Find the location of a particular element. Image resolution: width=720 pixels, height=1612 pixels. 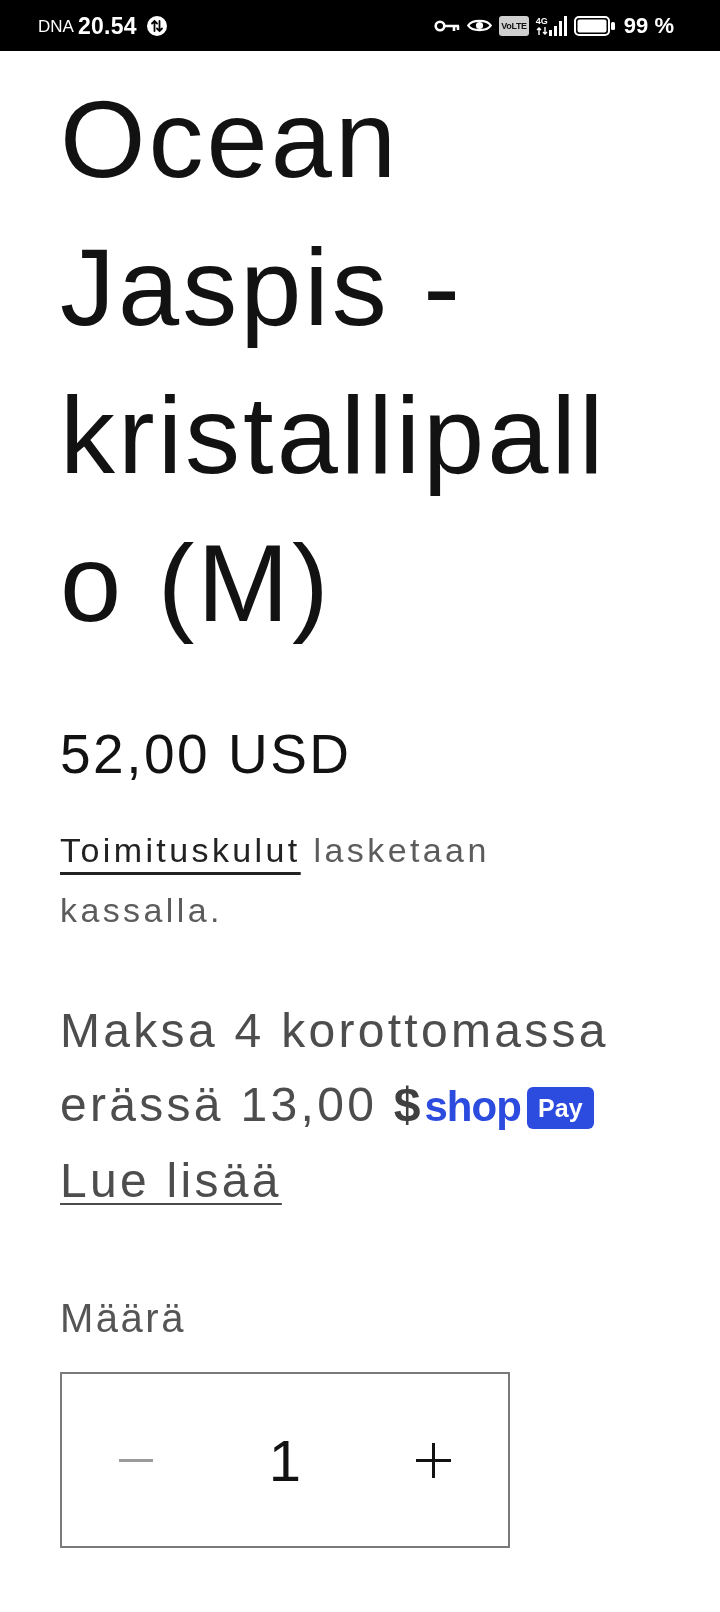

eye-icon is located at coordinates (480, 25).